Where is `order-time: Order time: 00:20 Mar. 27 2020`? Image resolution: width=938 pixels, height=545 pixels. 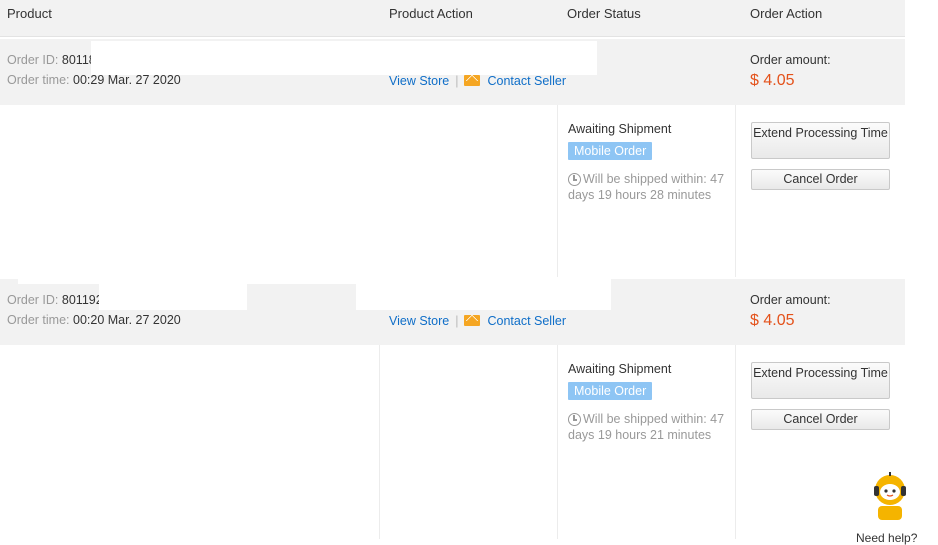 order-time: Order time: 00:20 Mar. 27 2020 is located at coordinates (94, 320).